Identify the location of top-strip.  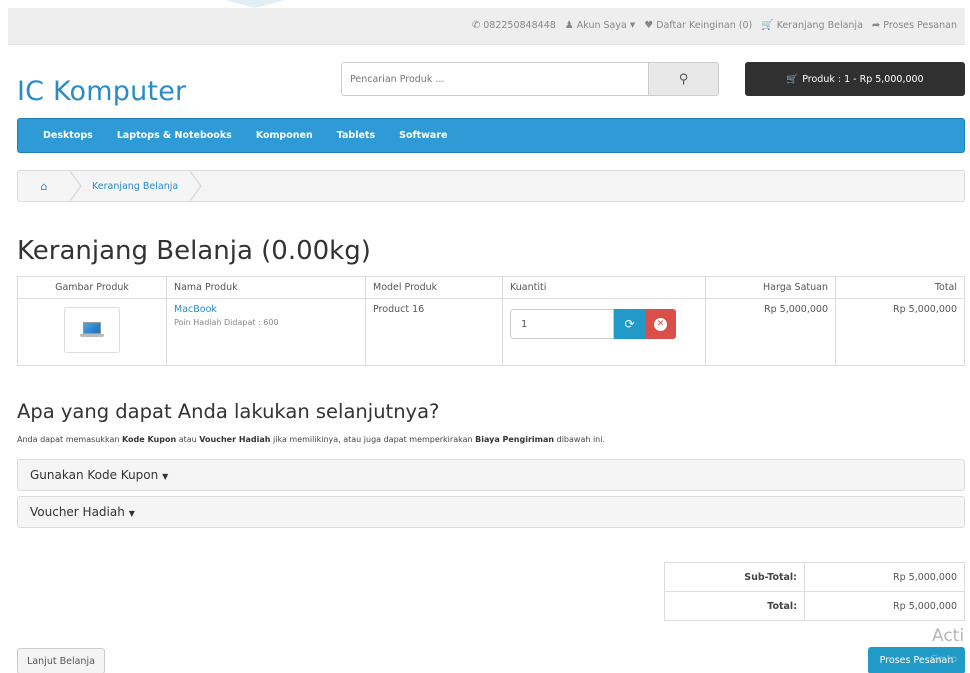
(485, 4).